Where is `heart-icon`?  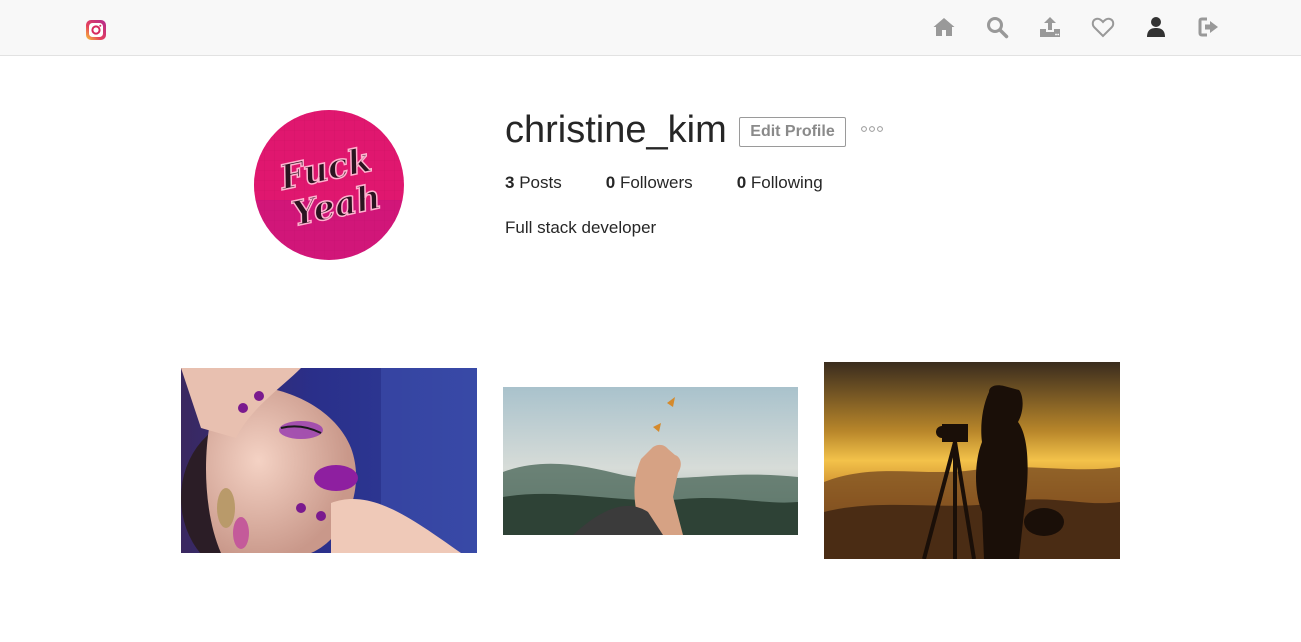 heart-icon is located at coordinates (1102, 26).